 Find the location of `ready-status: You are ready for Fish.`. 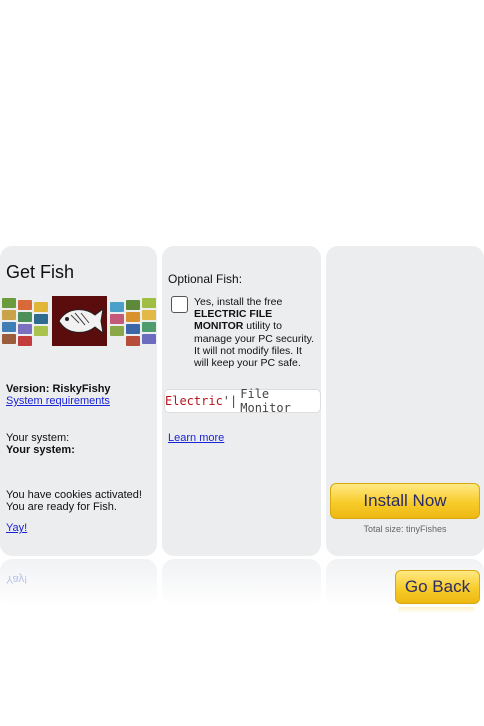

ready-status: You are ready for Fish. is located at coordinates (61, 507).